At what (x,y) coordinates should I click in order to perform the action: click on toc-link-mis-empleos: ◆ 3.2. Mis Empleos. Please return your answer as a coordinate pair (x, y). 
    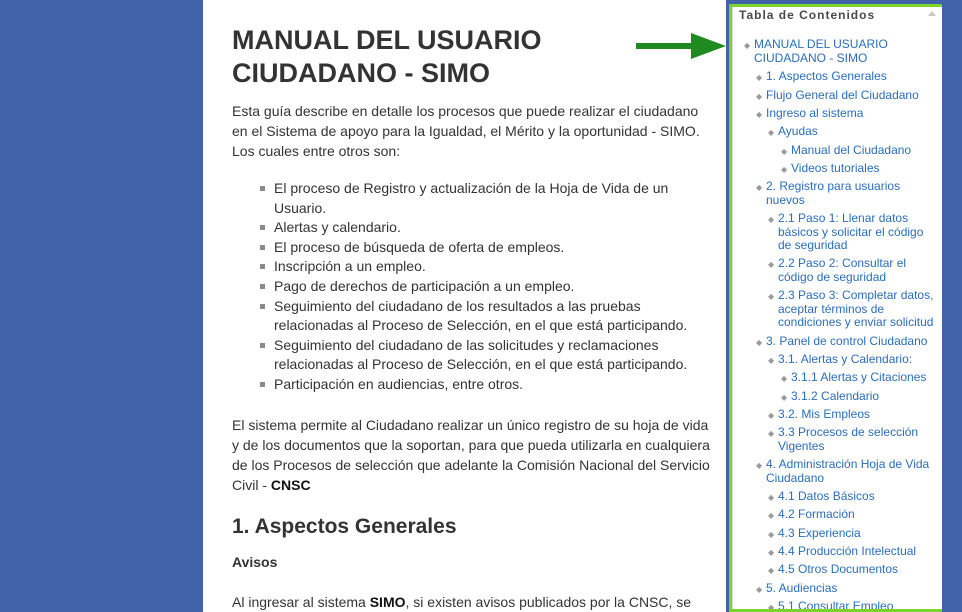
    Looking at the image, I should click on (853, 414).